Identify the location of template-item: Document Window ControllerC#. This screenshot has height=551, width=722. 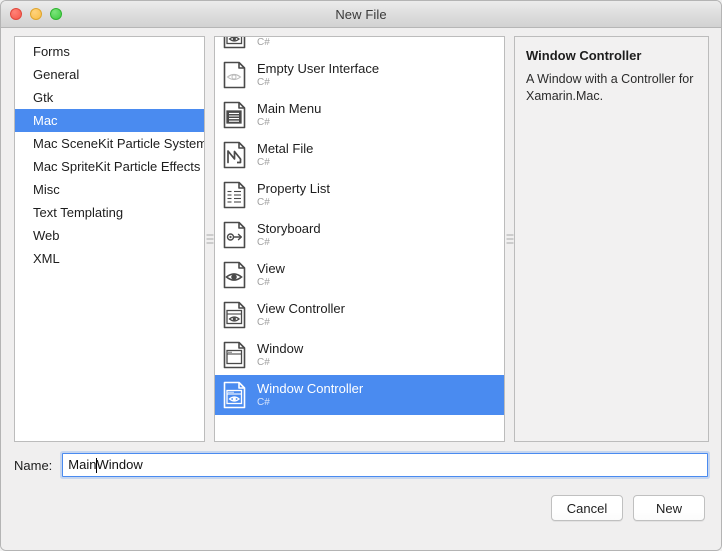
(359, 46).